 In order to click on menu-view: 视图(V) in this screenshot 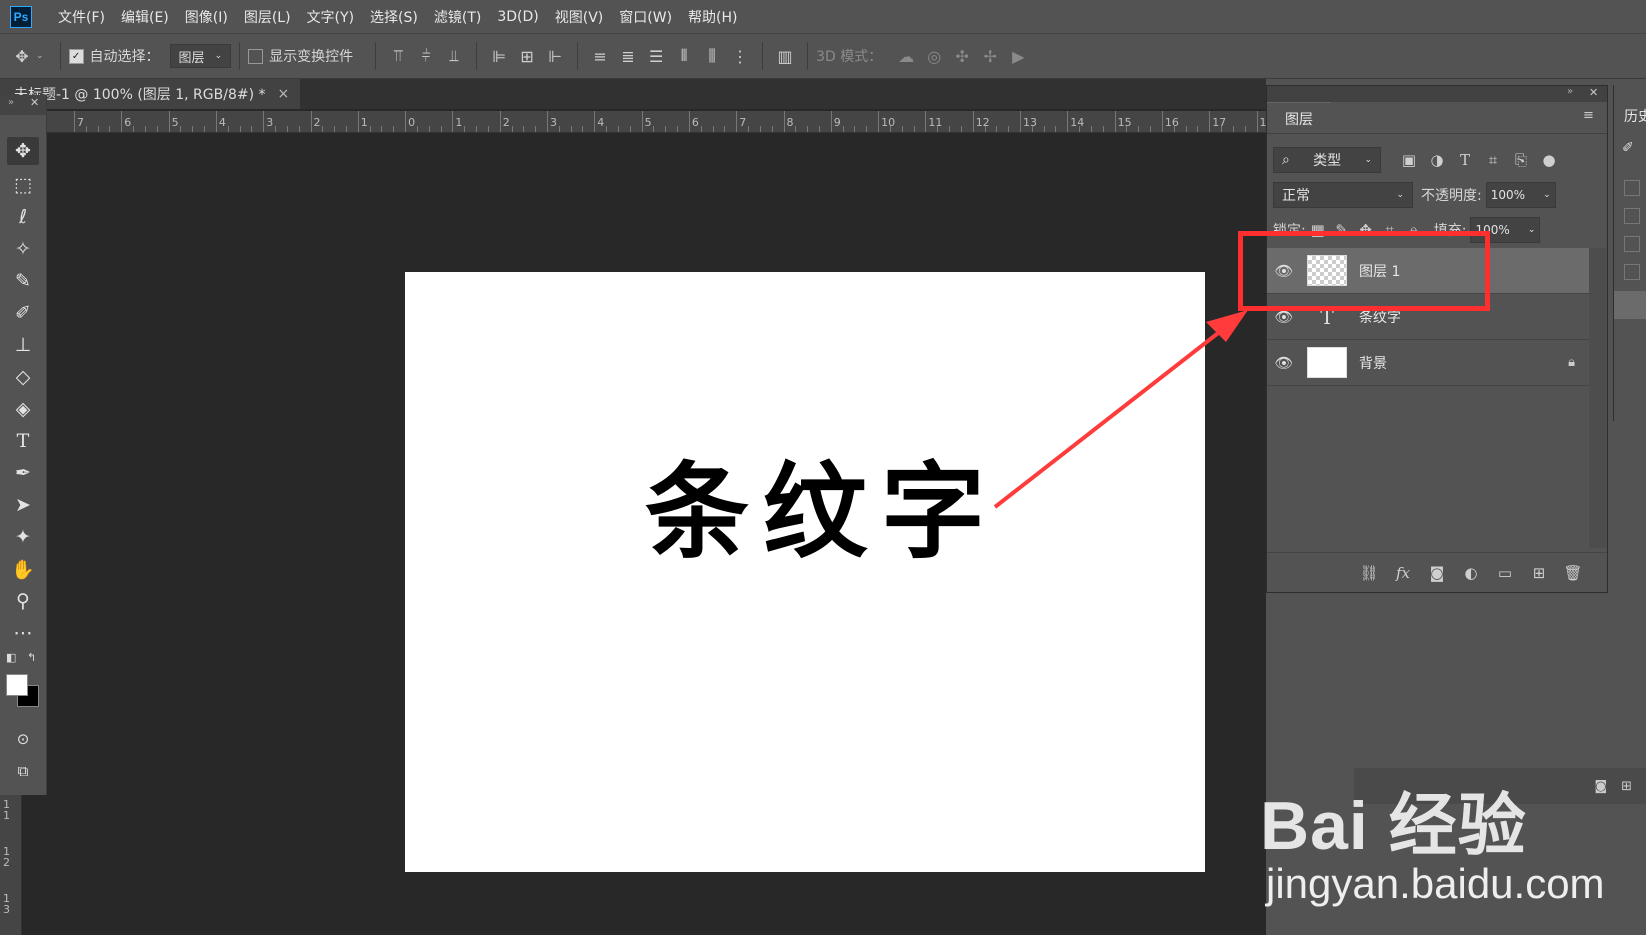, I will do `click(579, 17)`.